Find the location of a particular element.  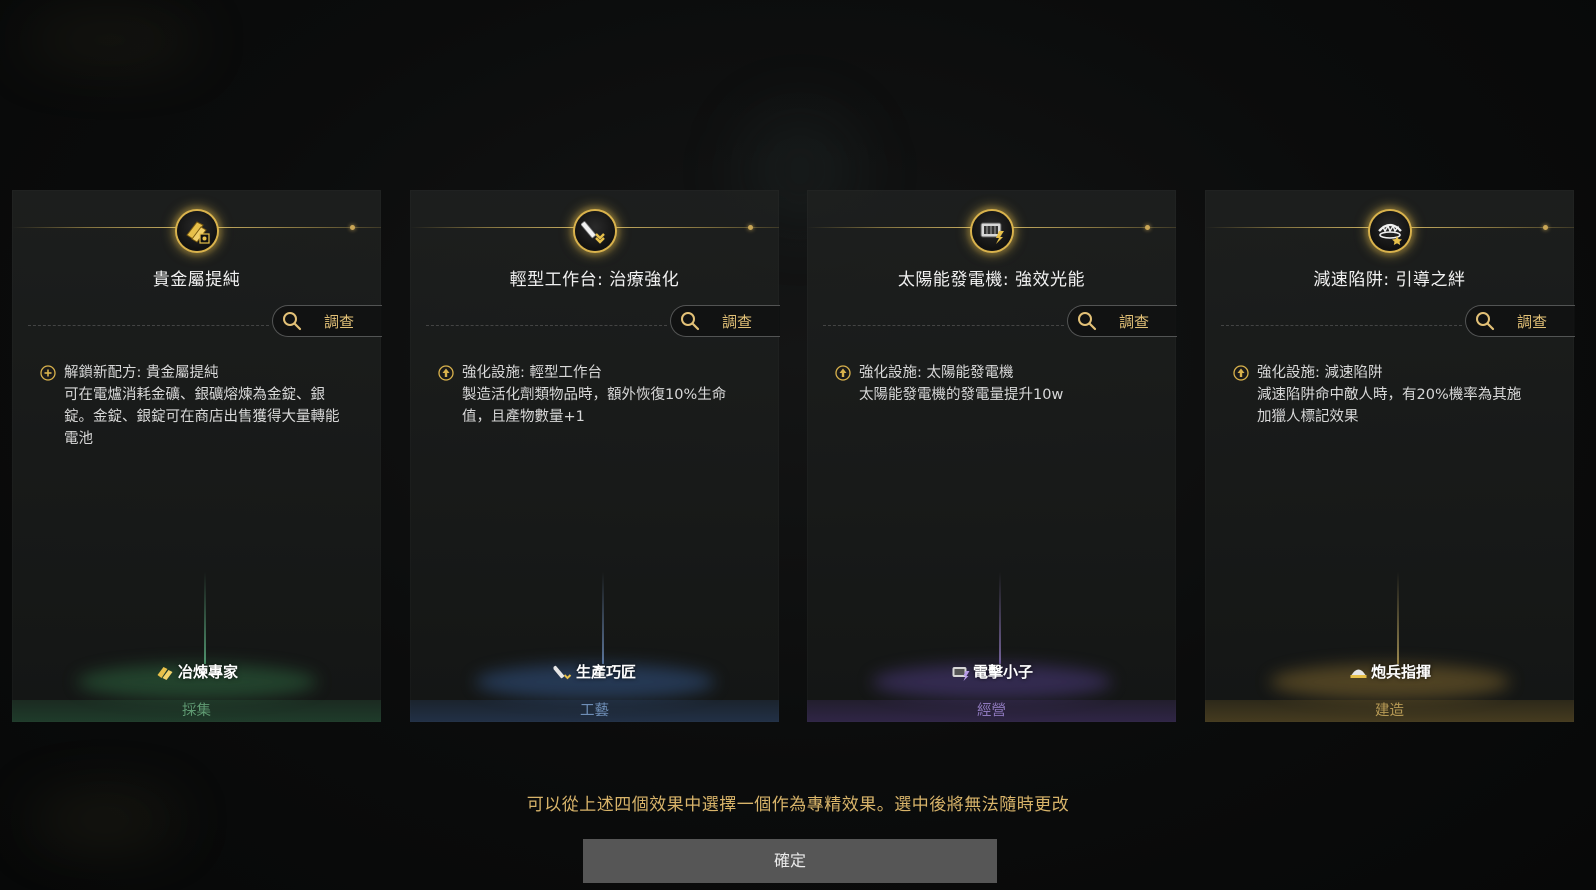

effect-body: 太陽能發電機的發電量提升10w is located at coordinates (961, 395).